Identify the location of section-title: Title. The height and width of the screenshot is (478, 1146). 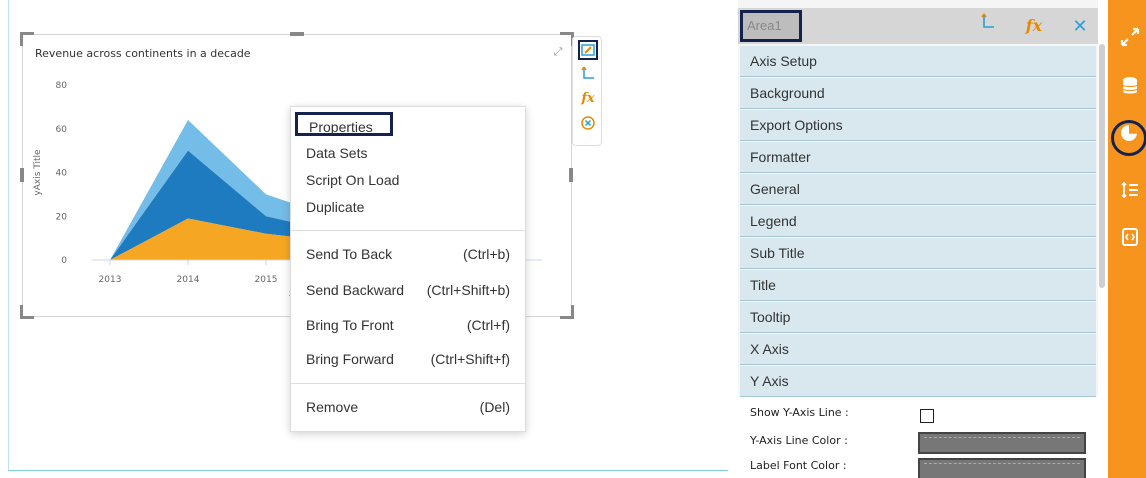
(918, 285).